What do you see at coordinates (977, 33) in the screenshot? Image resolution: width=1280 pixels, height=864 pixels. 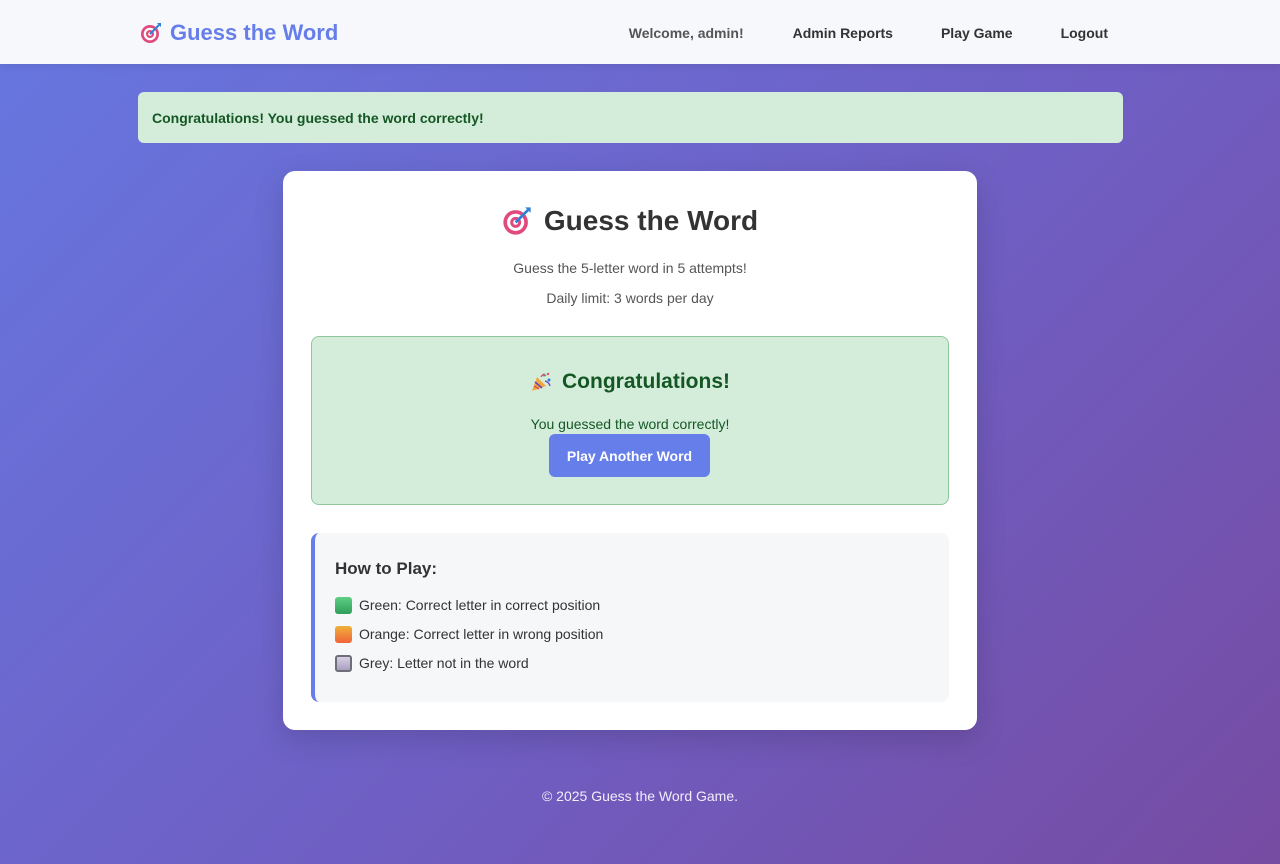 I see `nav-link-play-game: Play Game` at bounding box center [977, 33].